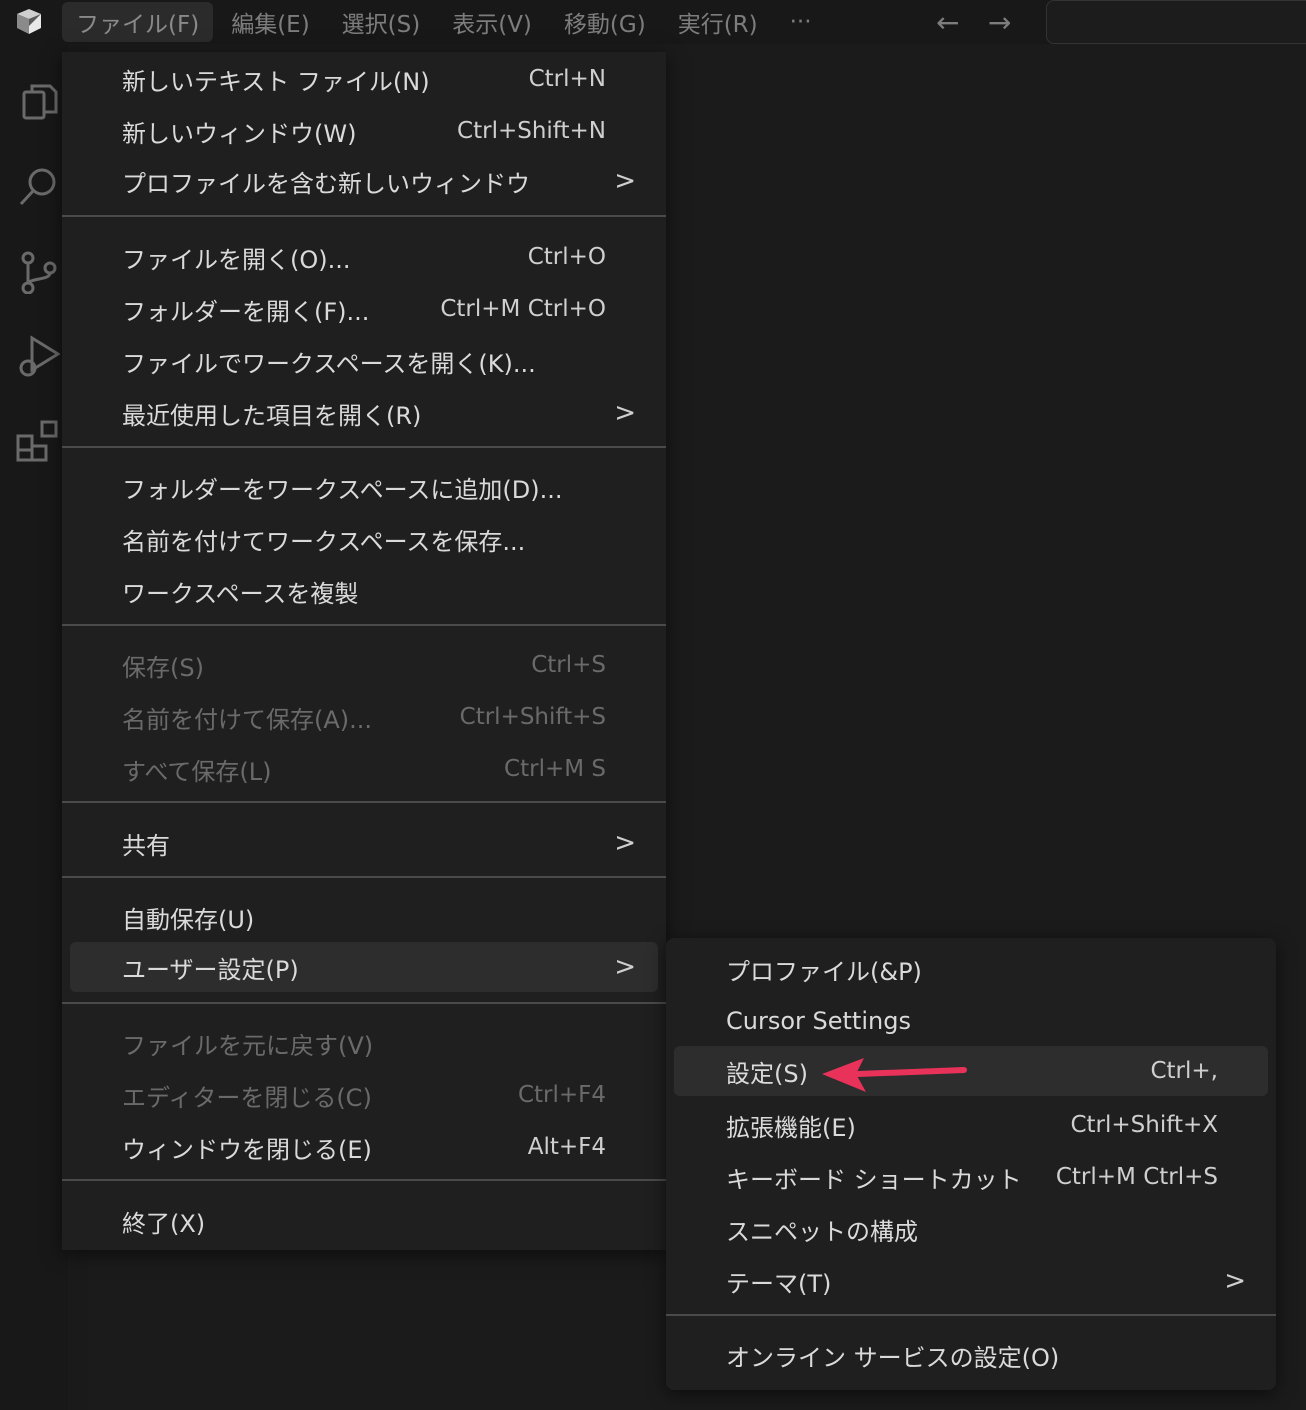 The image size is (1306, 1410). What do you see at coordinates (164, 1223) in the screenshot?
I see `menu-item-label: 終了(X)` at bounding box center [164, 1223].